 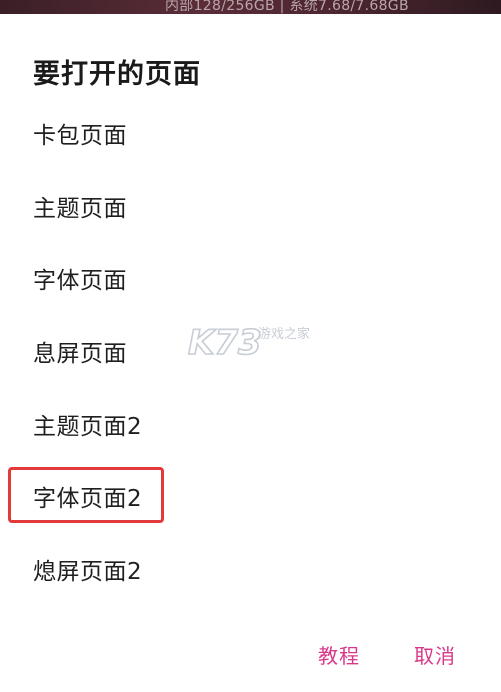 What do you see at coordinates (117, 74) in the screenshot?
I see `dialog-title: 要打开的页面` at bounding box center [117, 74].